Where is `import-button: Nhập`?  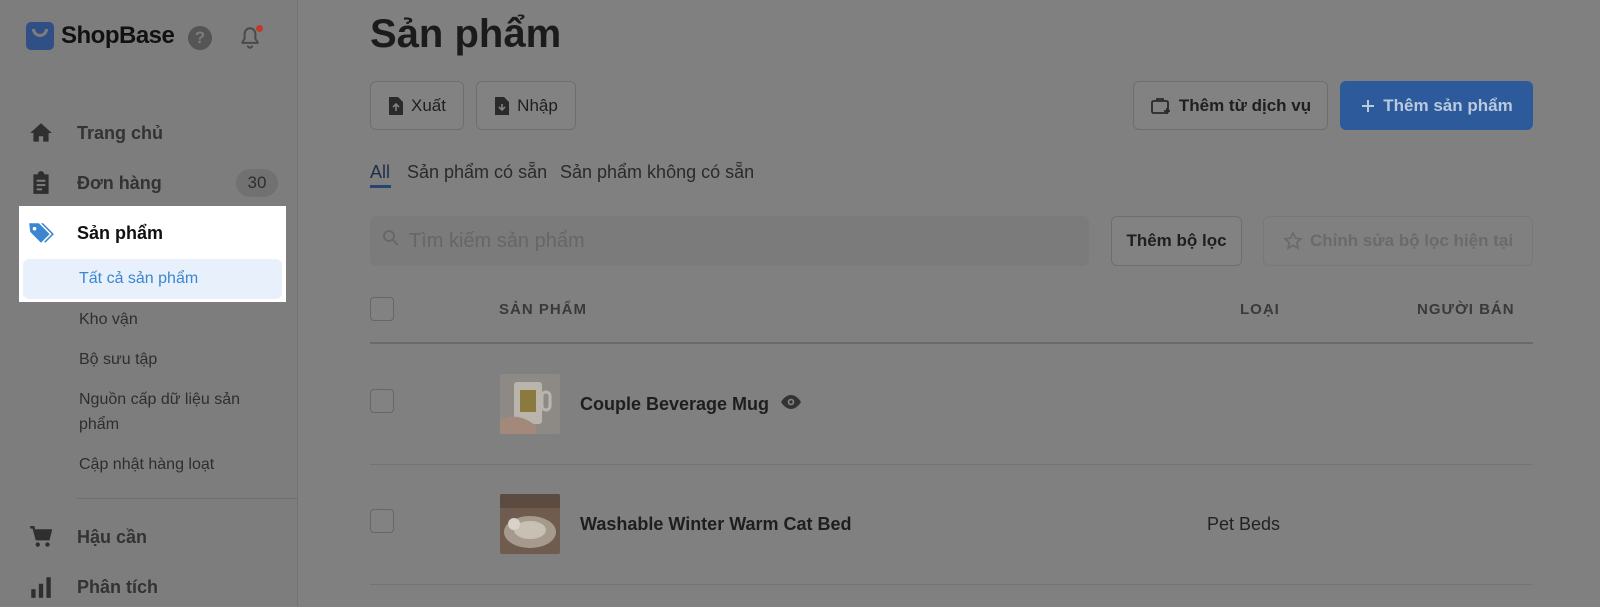
import-button: Nhập is located at coordinates (526, 105).